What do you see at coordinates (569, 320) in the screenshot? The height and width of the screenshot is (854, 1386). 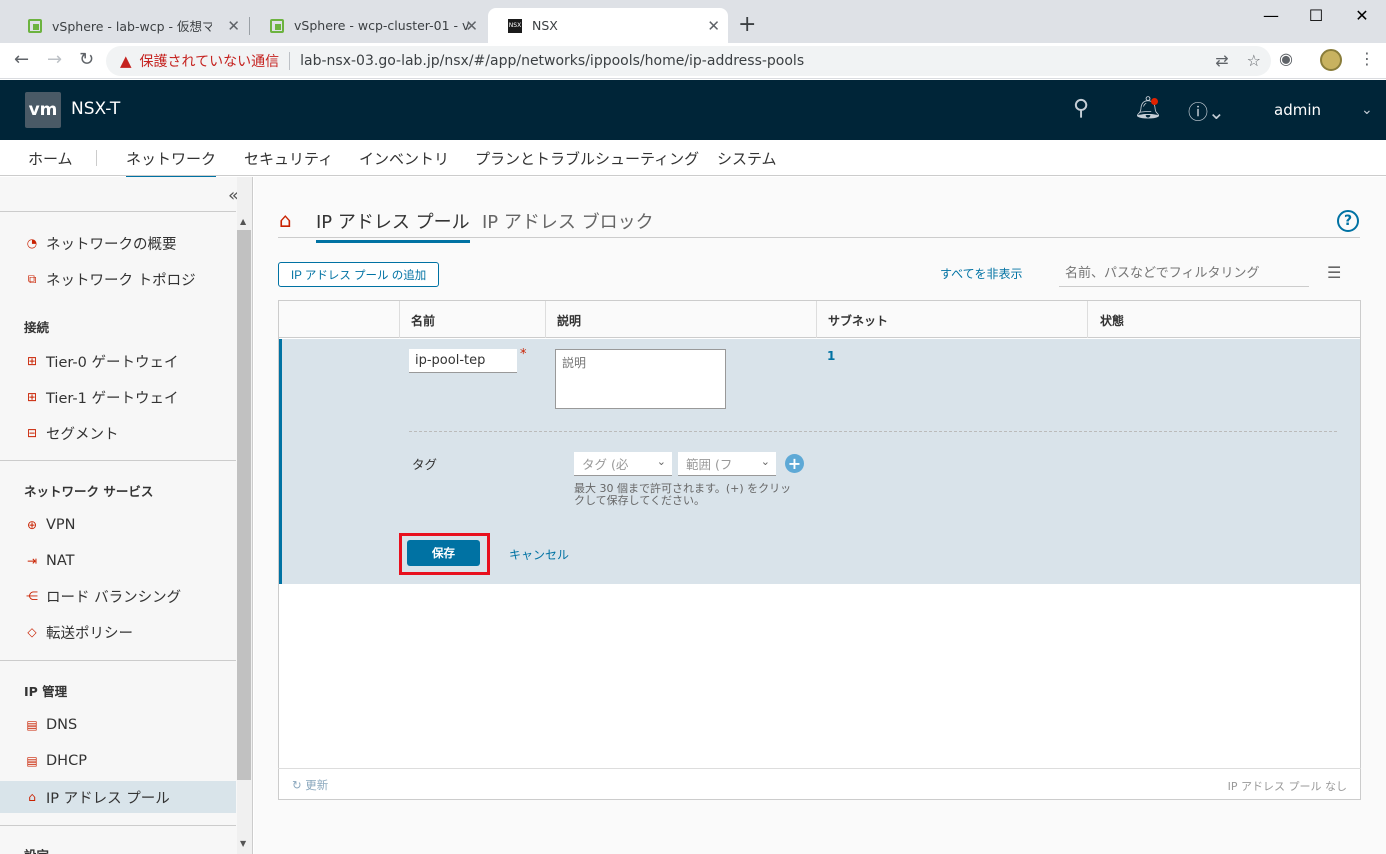 I see `column-description: 説明` at bounding box center [569, 320].